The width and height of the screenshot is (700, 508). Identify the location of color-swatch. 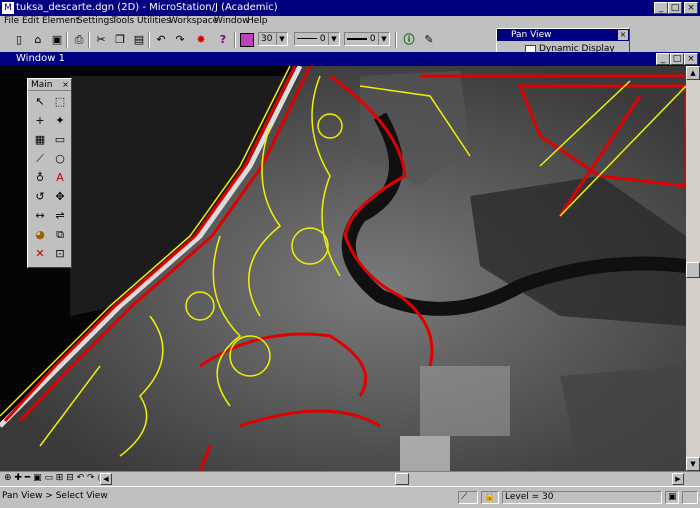
(247, 40).